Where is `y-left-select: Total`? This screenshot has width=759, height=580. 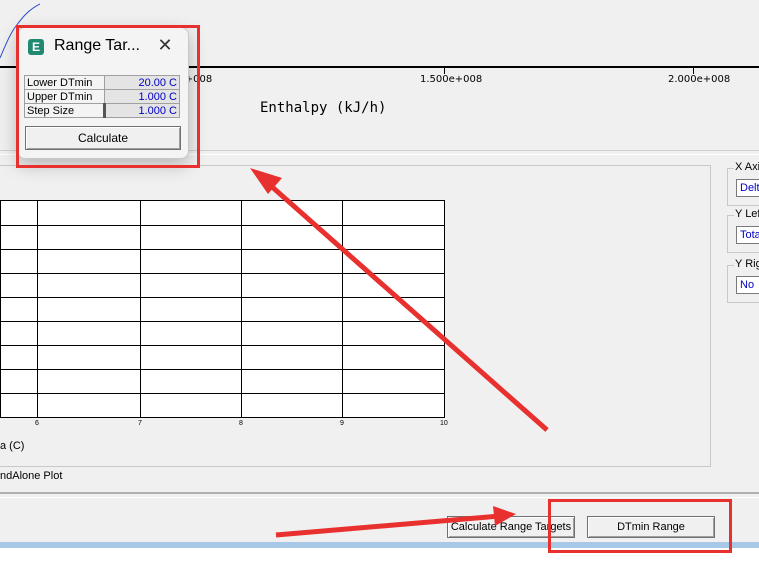 y-left-select: Total is located at coordinates (747, 235).